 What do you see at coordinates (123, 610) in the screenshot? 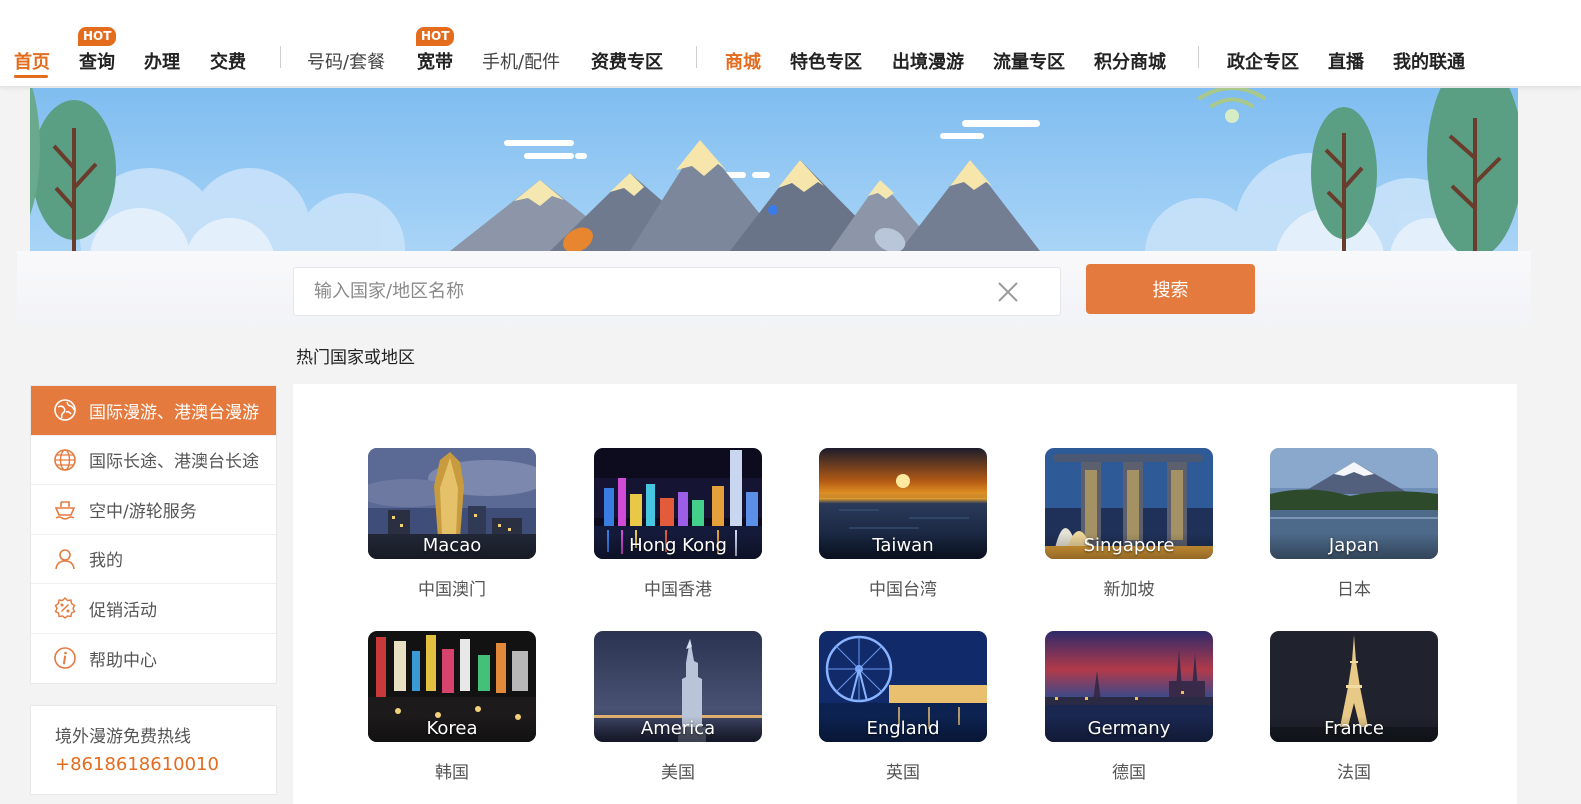
I see `sidebar-item-label: 促销活动` at bounding box center [123, 610].